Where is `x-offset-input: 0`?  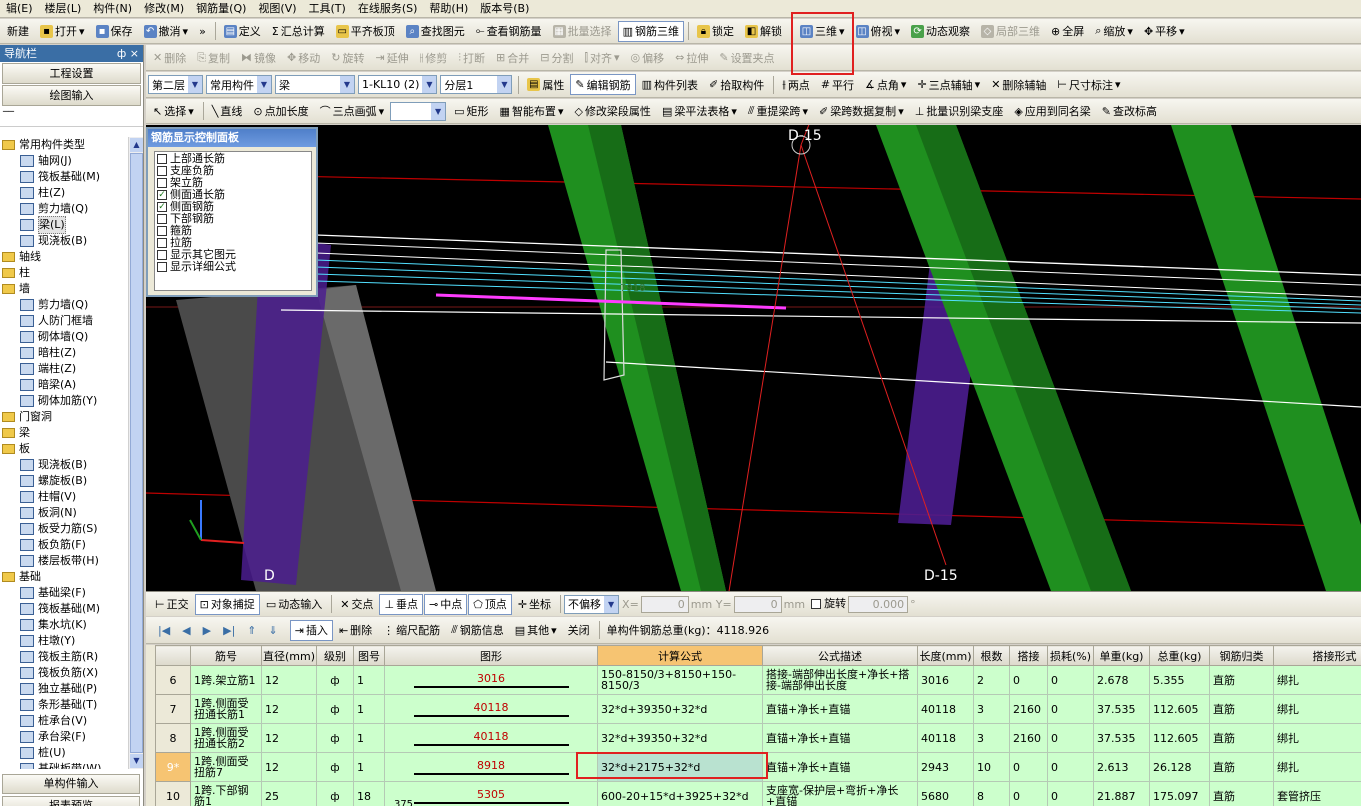 x-offset-input: 0 is located at coordinates (664, 604).